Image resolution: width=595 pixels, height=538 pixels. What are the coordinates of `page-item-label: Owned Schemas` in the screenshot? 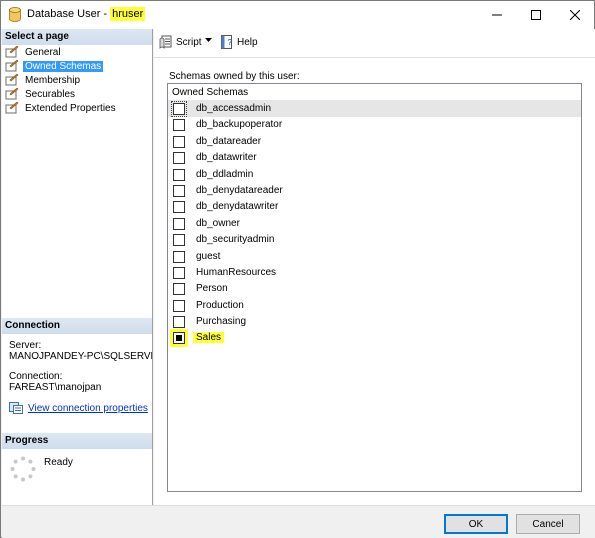 It's located at (63, 66).